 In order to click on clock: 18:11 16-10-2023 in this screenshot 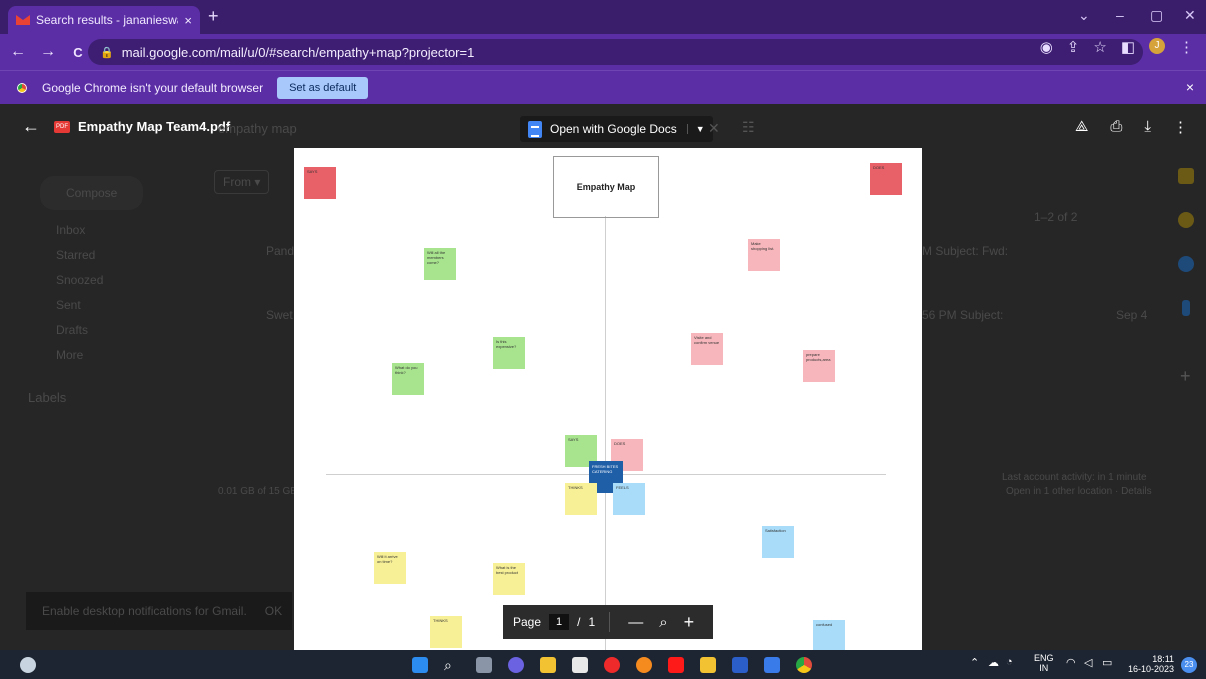, I will do `click(1151, 664)`.